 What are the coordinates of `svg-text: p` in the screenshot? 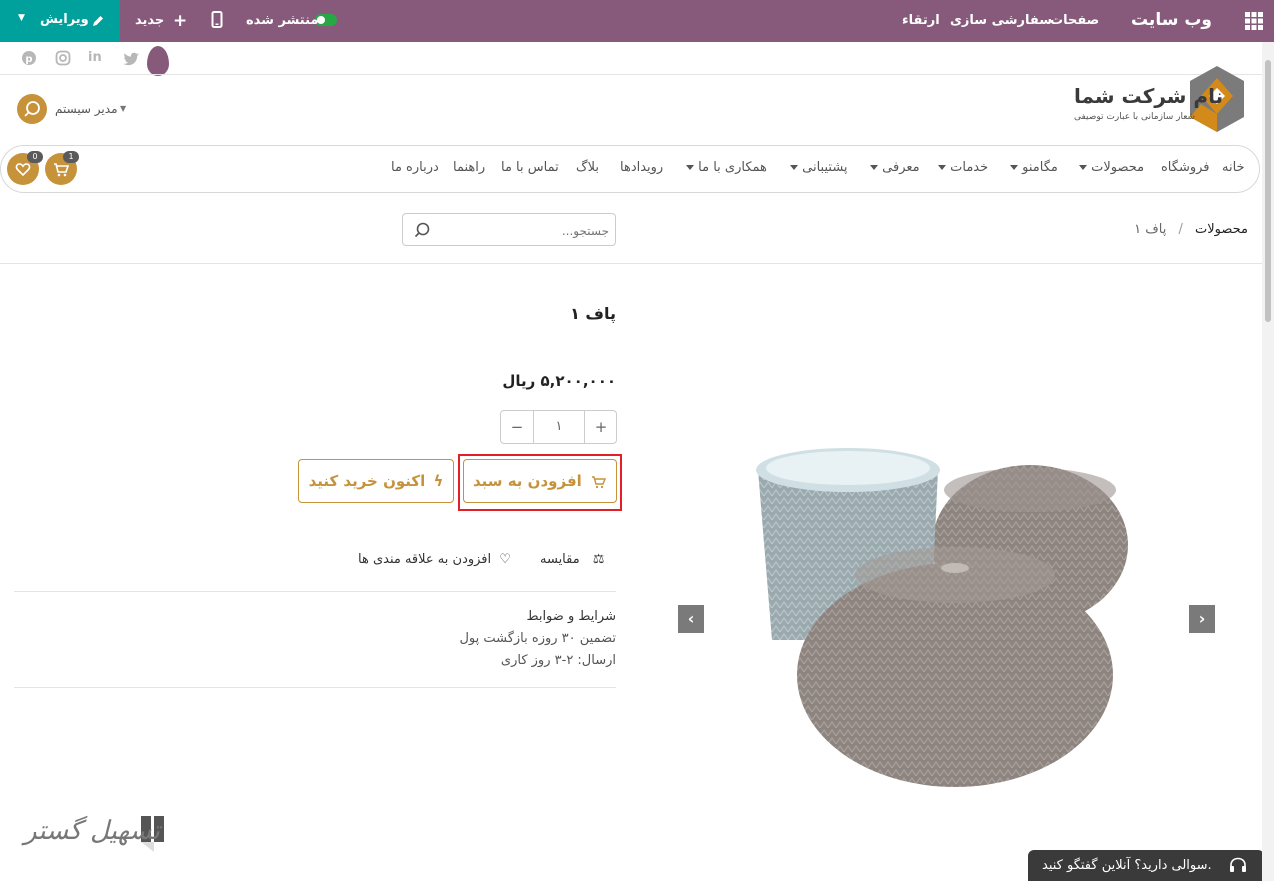 It's located at (28, 59).